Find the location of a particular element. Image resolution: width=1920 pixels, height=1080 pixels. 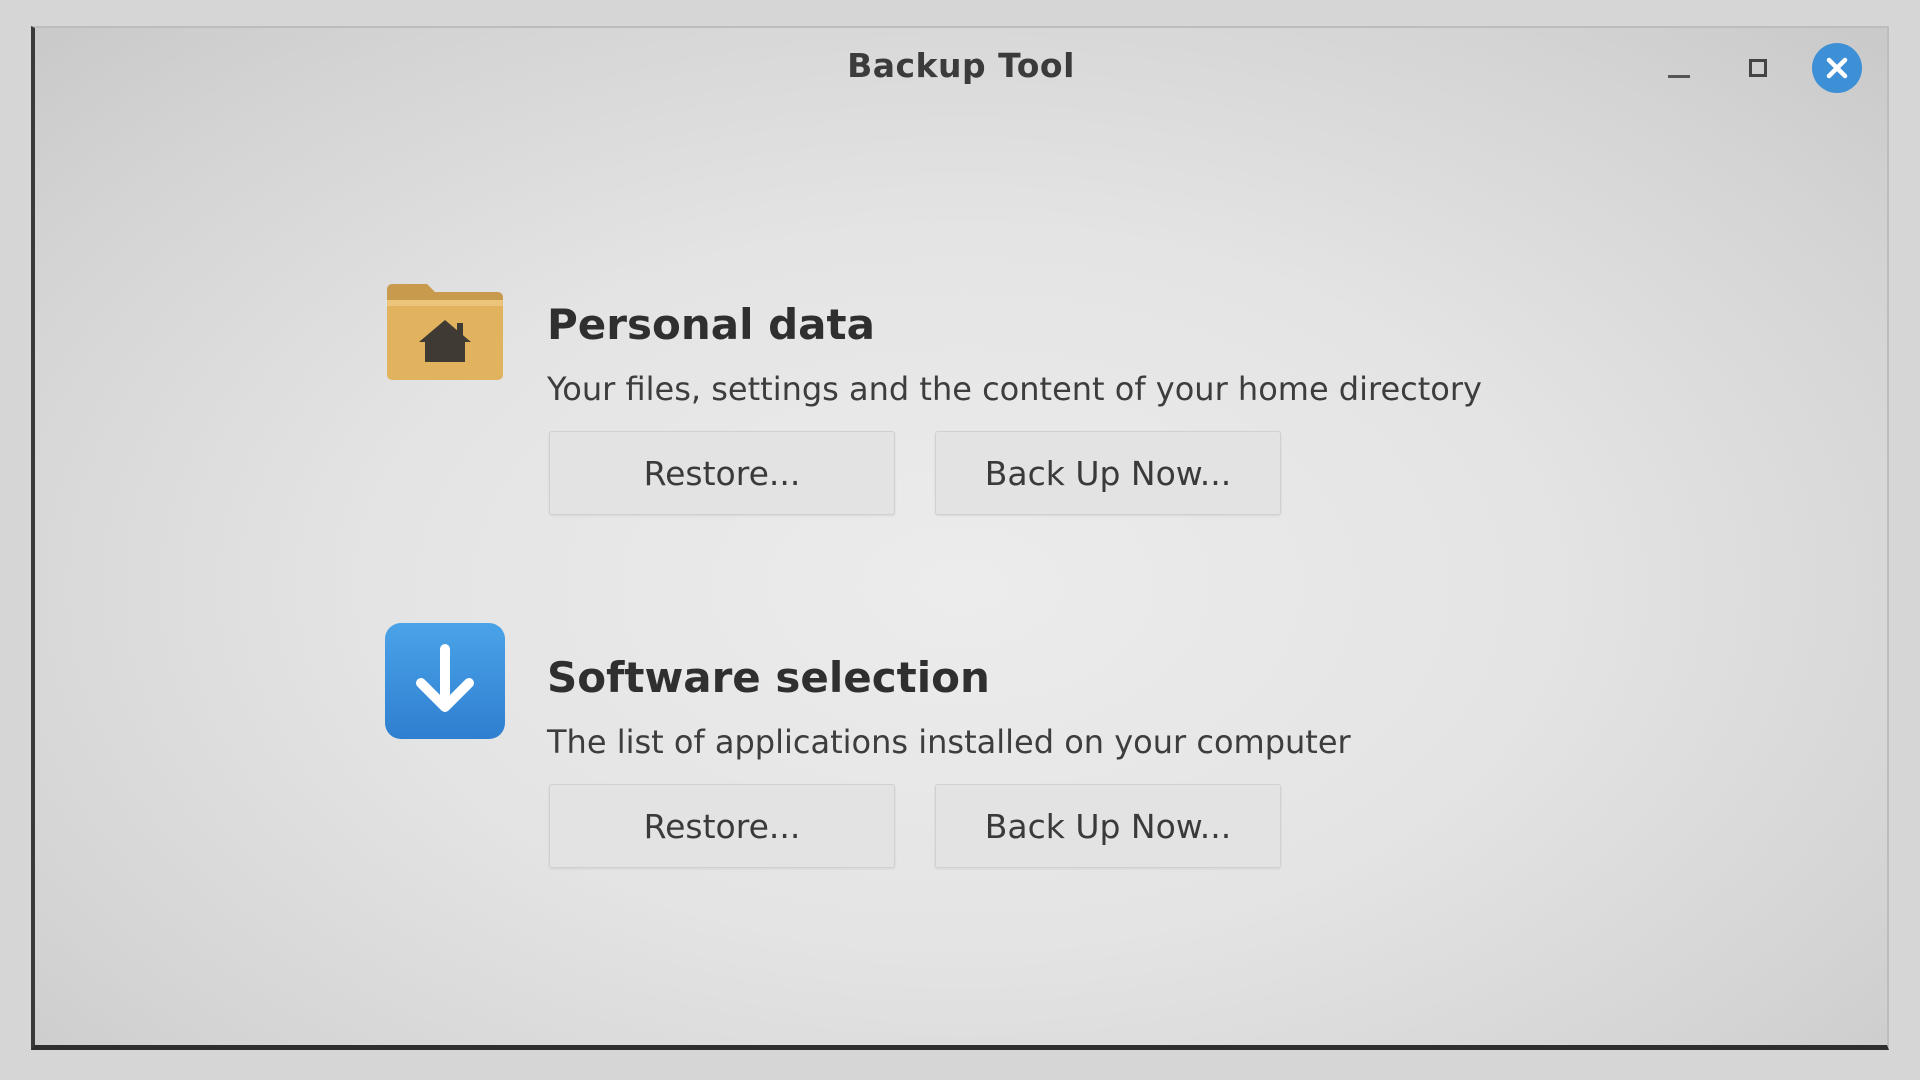

minimize-button is located at coordinates (1679, 68).